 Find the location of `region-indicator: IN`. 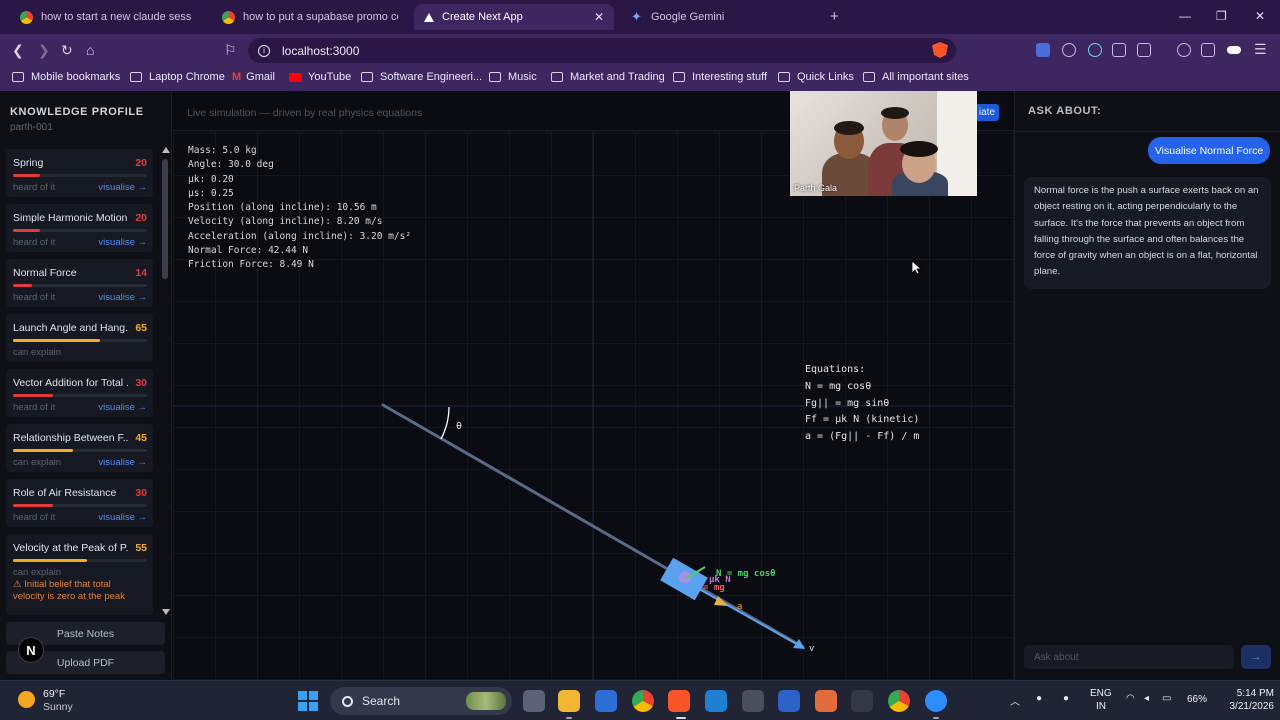

region-indicator: IN is located at coordinates (1101, 706).